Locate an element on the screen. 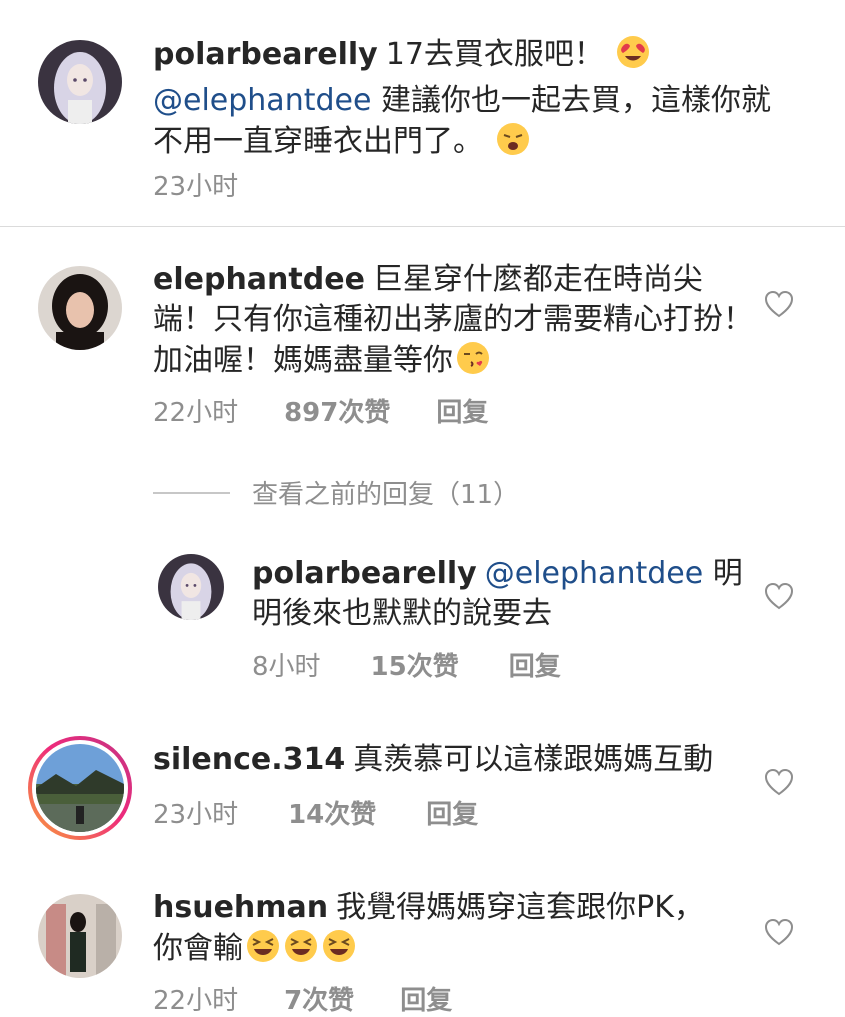 This screenshot has height=1017, width=845. view-previous-replies-button: 查看之前的回复（11） is located at coordinates (336, 492).